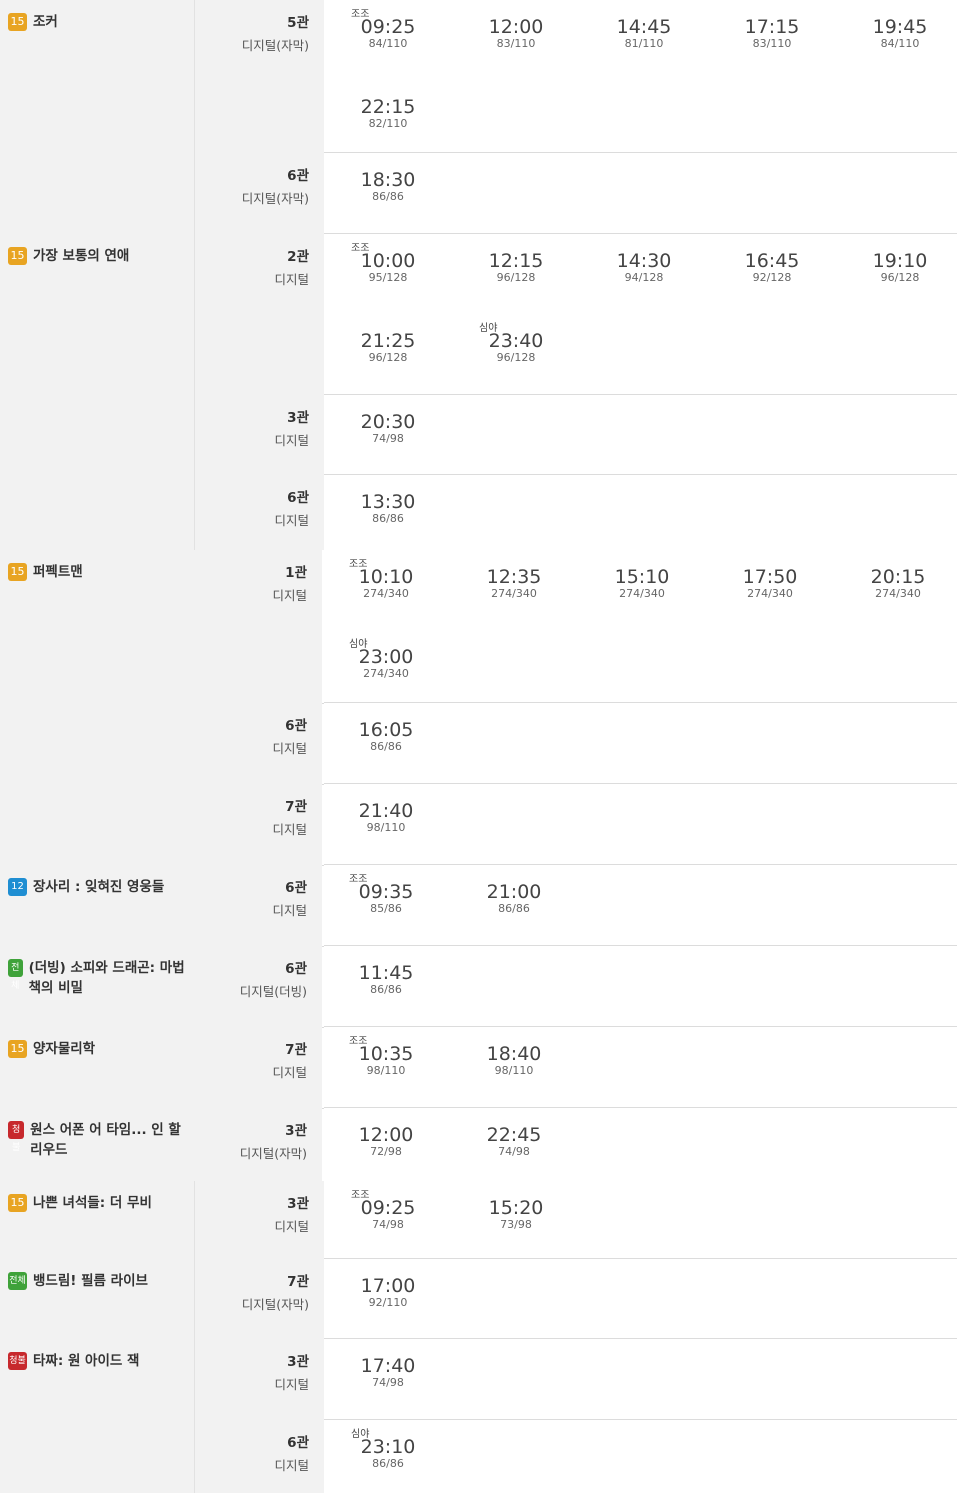  I want to click on screen-format: 디지털(자막), so click(275, 198).